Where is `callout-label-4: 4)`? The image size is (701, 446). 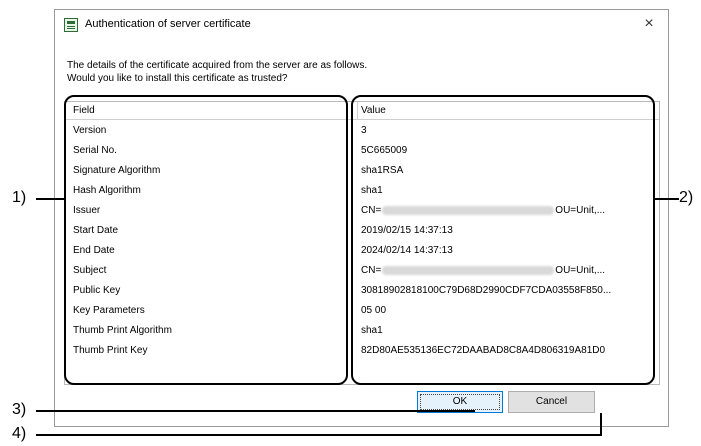
callout-label-4: 4) is located at coordinates (19, 433).